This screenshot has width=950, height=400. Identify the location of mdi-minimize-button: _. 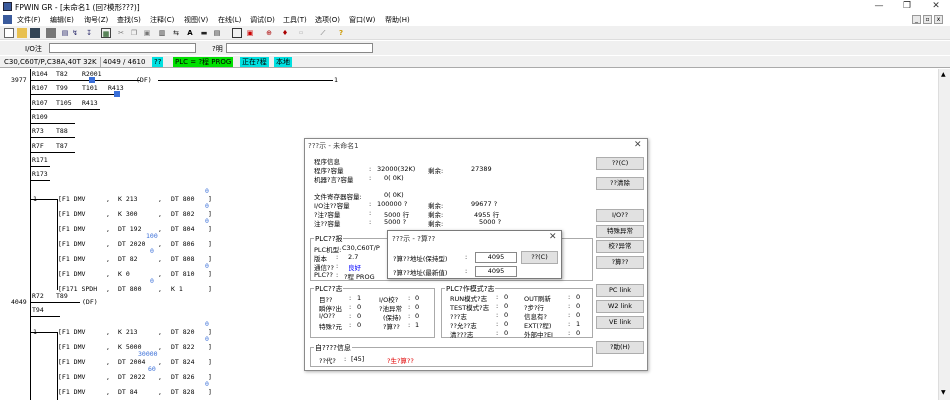
(916, 19).